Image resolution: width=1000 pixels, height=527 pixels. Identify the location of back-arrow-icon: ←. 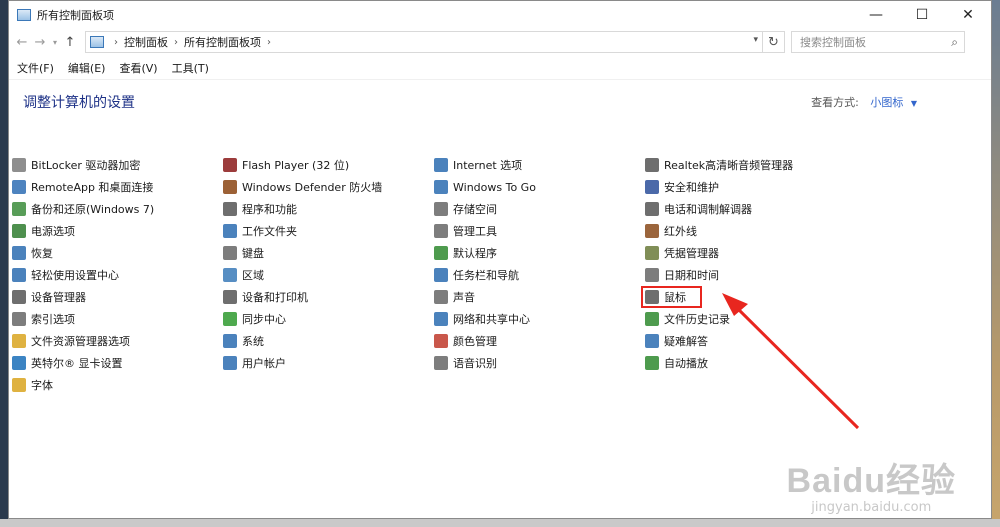
(22, 42).